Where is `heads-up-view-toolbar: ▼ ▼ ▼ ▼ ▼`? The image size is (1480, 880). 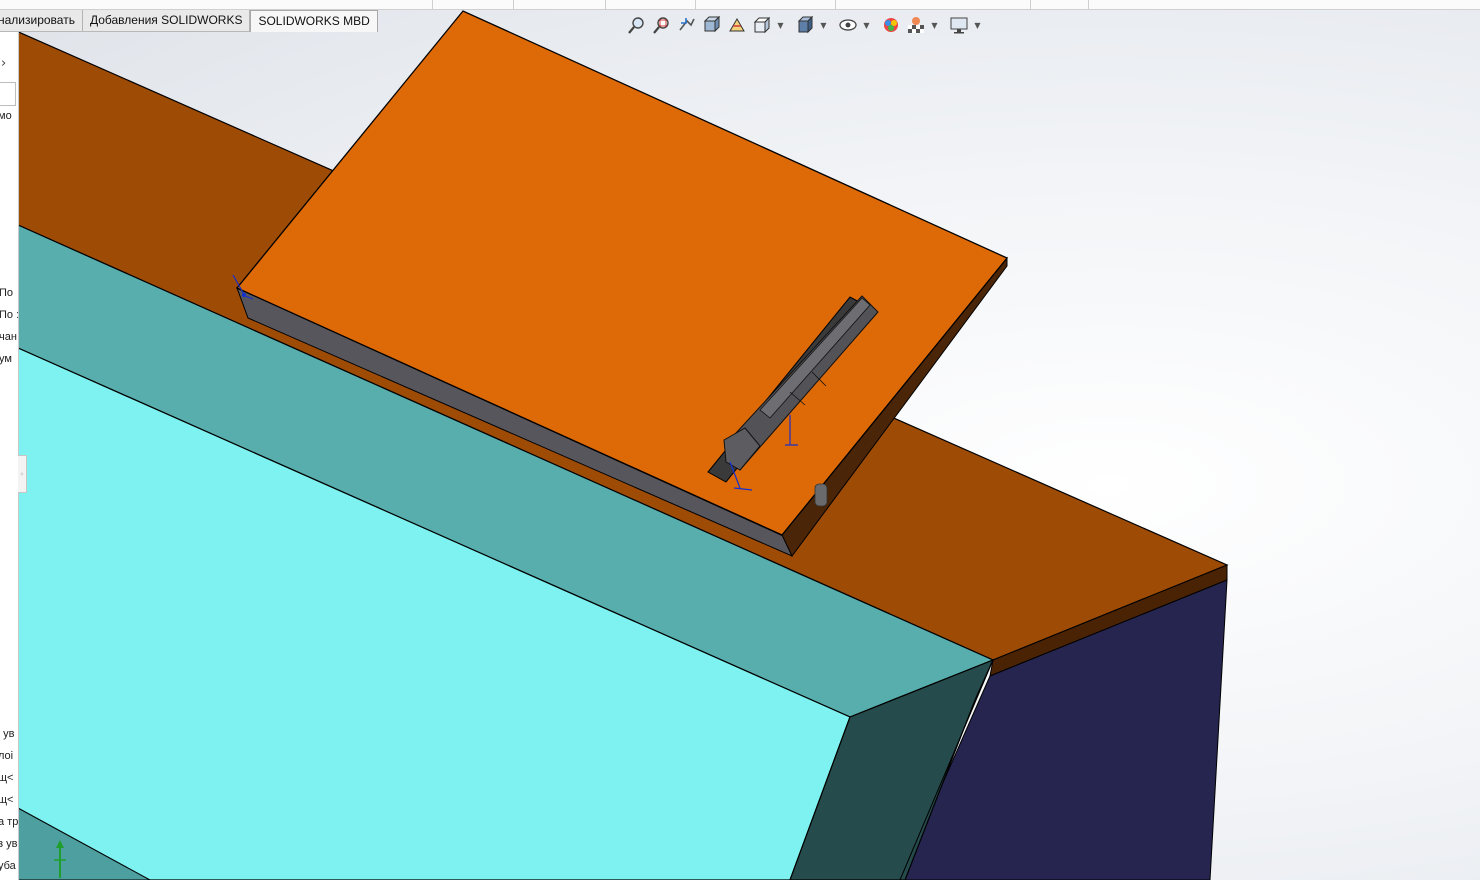
heads-up-view-toolbar: ▼ ▼ ▼ ▼ ▼ is located at coordinates (807, 25).